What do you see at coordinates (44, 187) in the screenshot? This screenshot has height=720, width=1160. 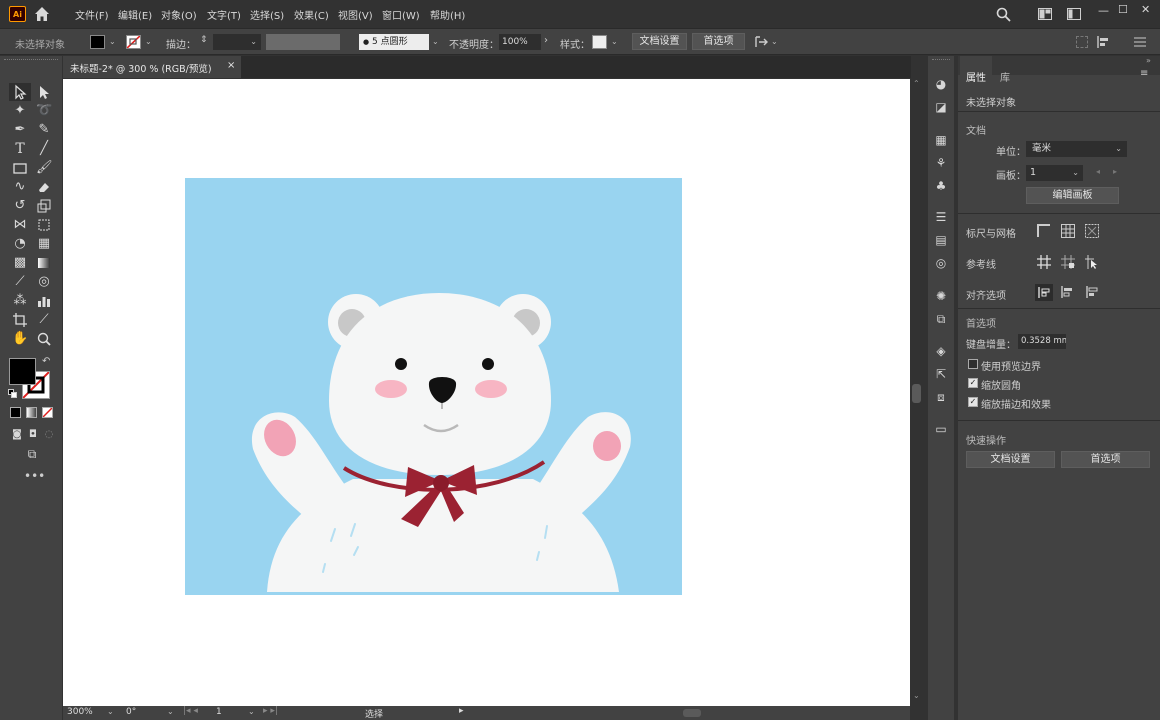 I see `eraser-tool-icon` at bounding box center [44, 187].